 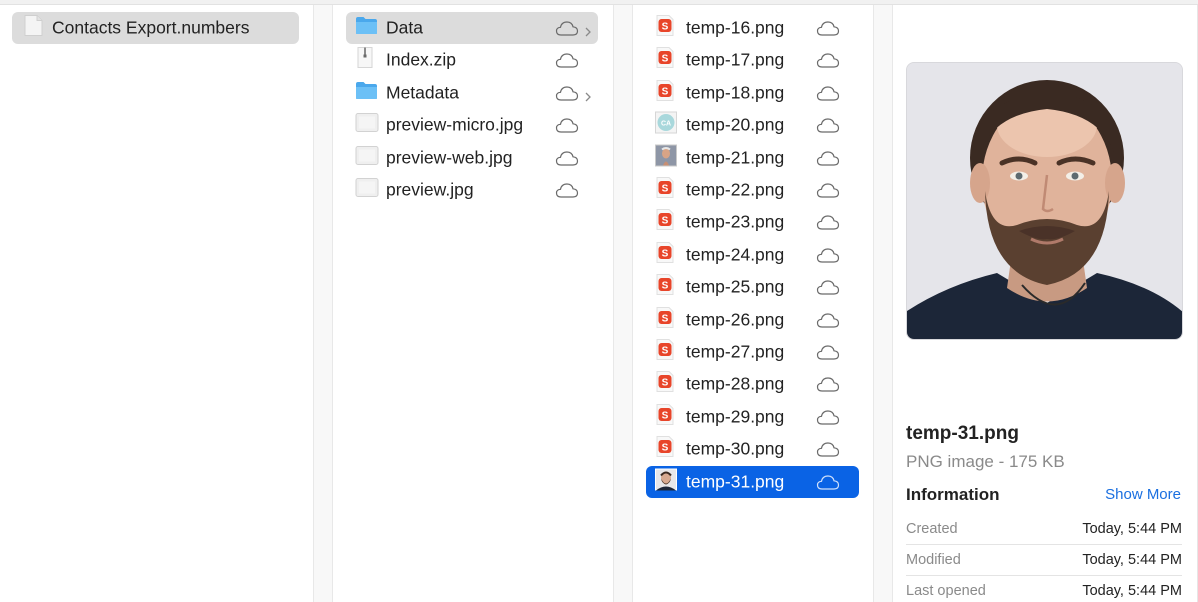 What do you see at coordinates (953, 494) in the screenshot?
I see `information-heading: Information` at bounding box center [953, 494].